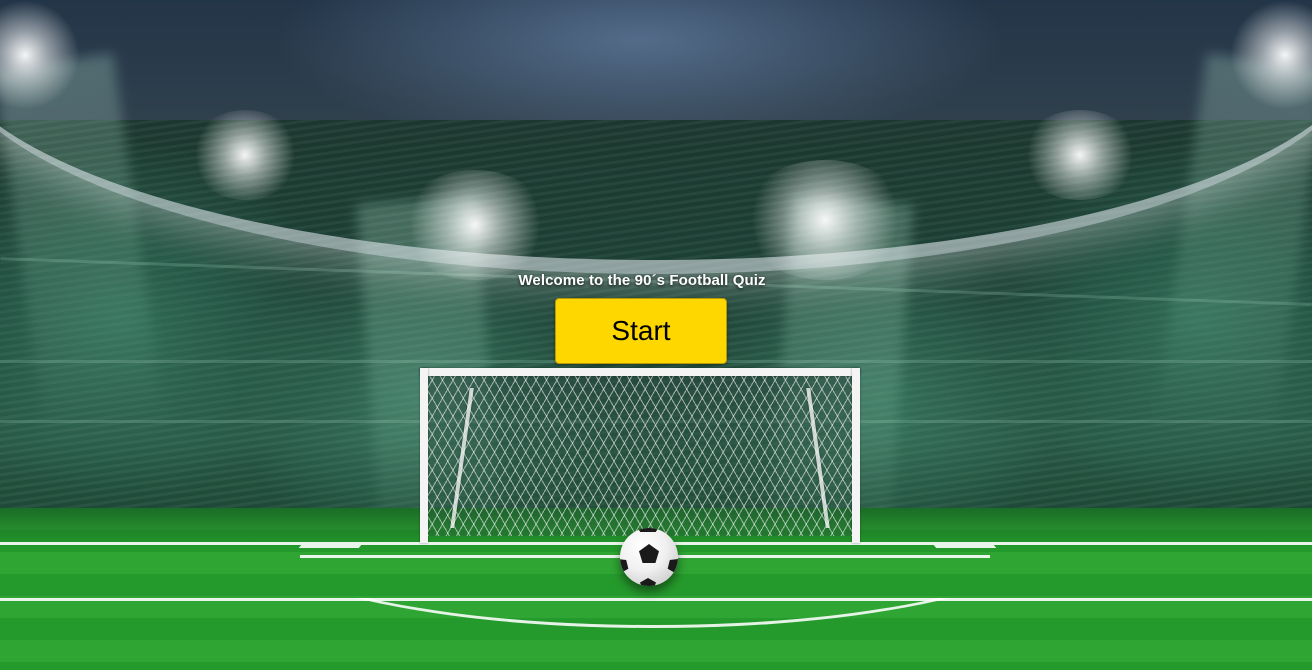 Image resolution: width=1312 pixels, height=670 pixels. I want to click on goal-net, so click(640, 456).